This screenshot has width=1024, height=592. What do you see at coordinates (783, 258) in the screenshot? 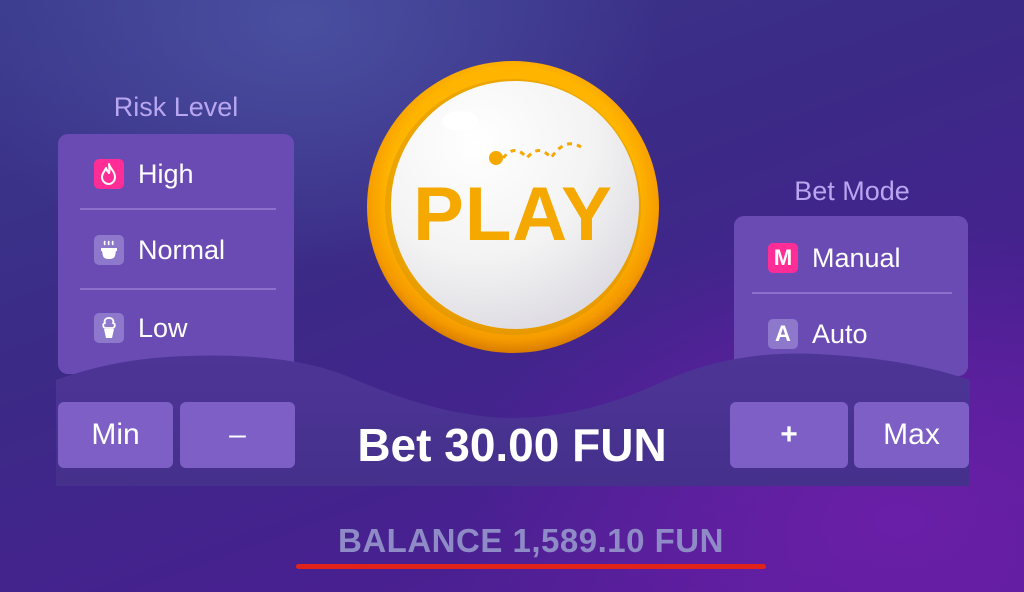
I see `manual-icon: M` at bounding box center [783, 258].